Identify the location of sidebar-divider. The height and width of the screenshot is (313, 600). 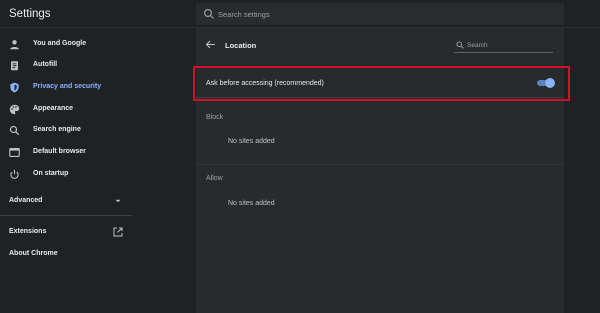
(66, 215).